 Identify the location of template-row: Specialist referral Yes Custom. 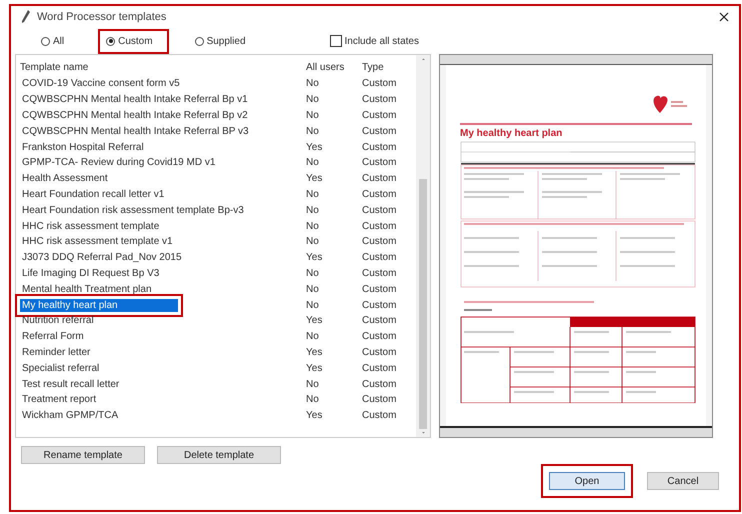
(218, 368).